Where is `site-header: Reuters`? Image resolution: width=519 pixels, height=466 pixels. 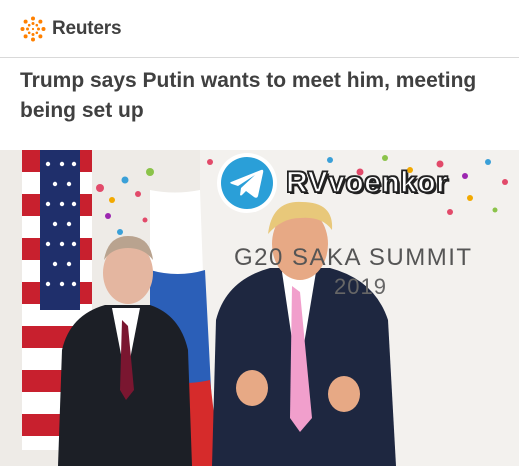
site-header: Reuters is located at coordinates (259, 29).